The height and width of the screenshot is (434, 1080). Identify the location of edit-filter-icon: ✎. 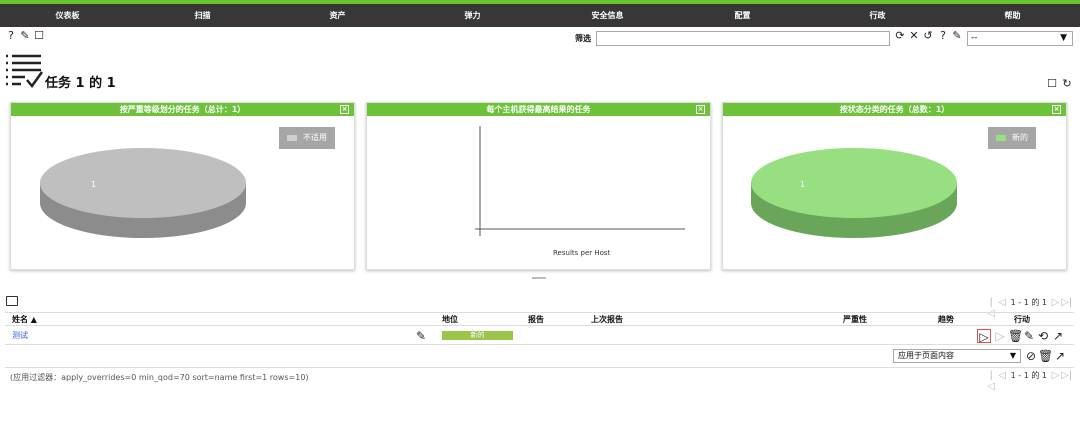
(957, 36).